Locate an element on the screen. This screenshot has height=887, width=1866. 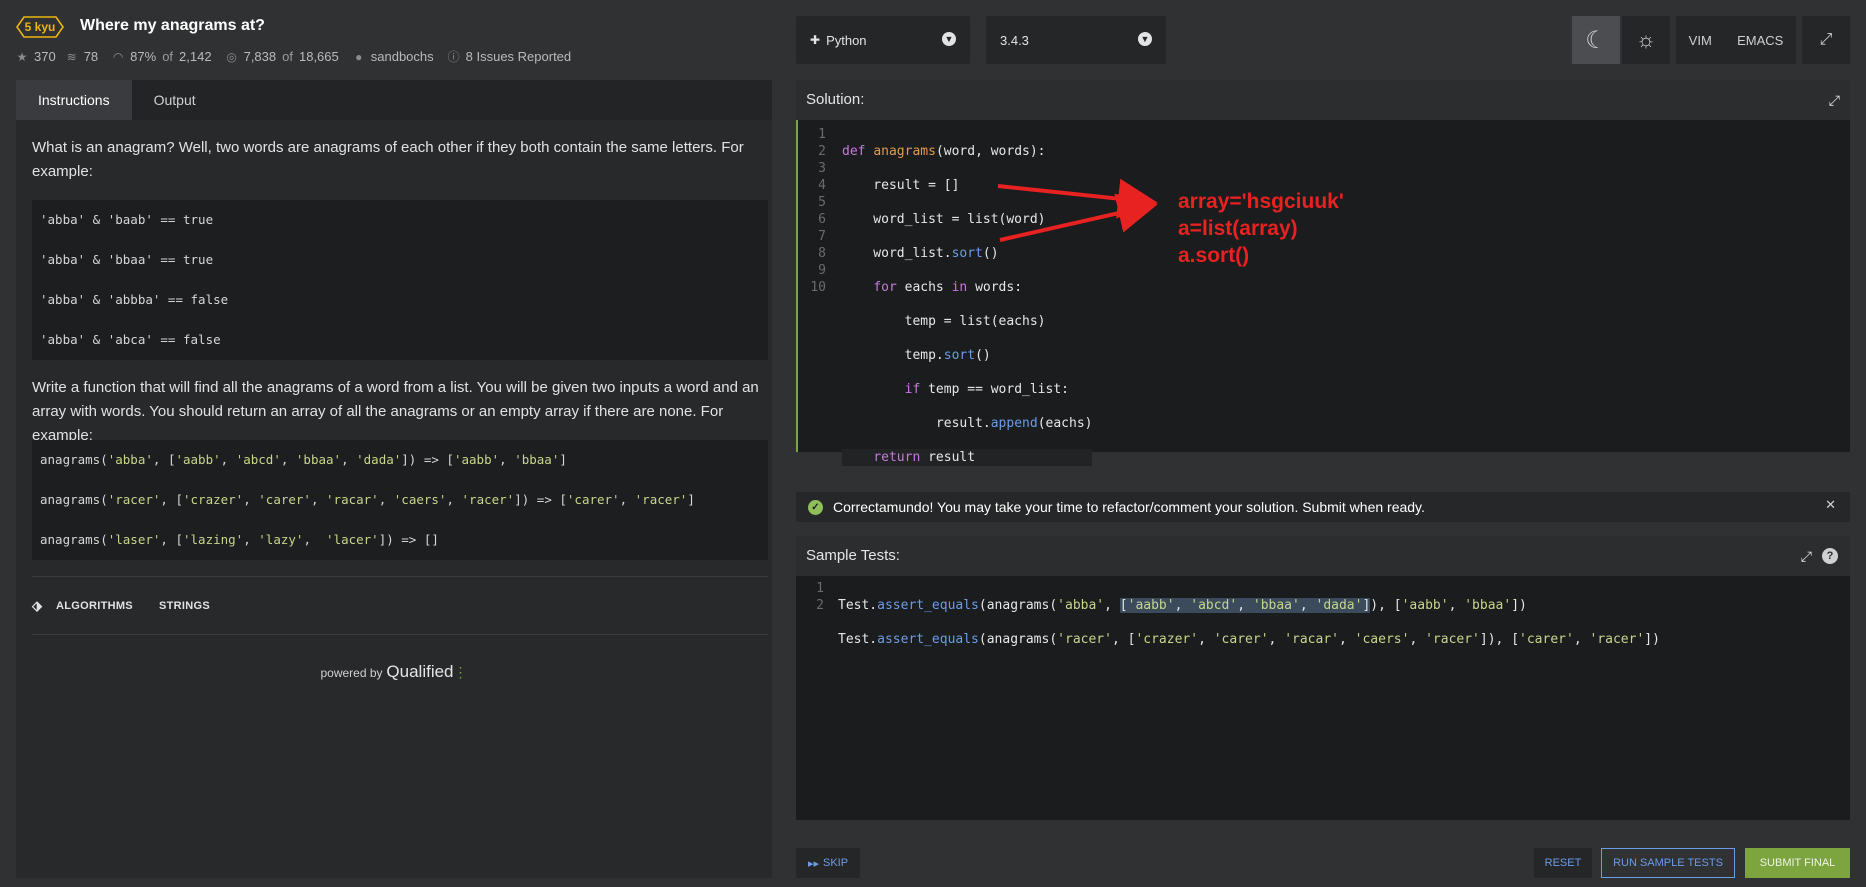
annotation-line-2: a=list(array) is located at coordinates (1238, 228).